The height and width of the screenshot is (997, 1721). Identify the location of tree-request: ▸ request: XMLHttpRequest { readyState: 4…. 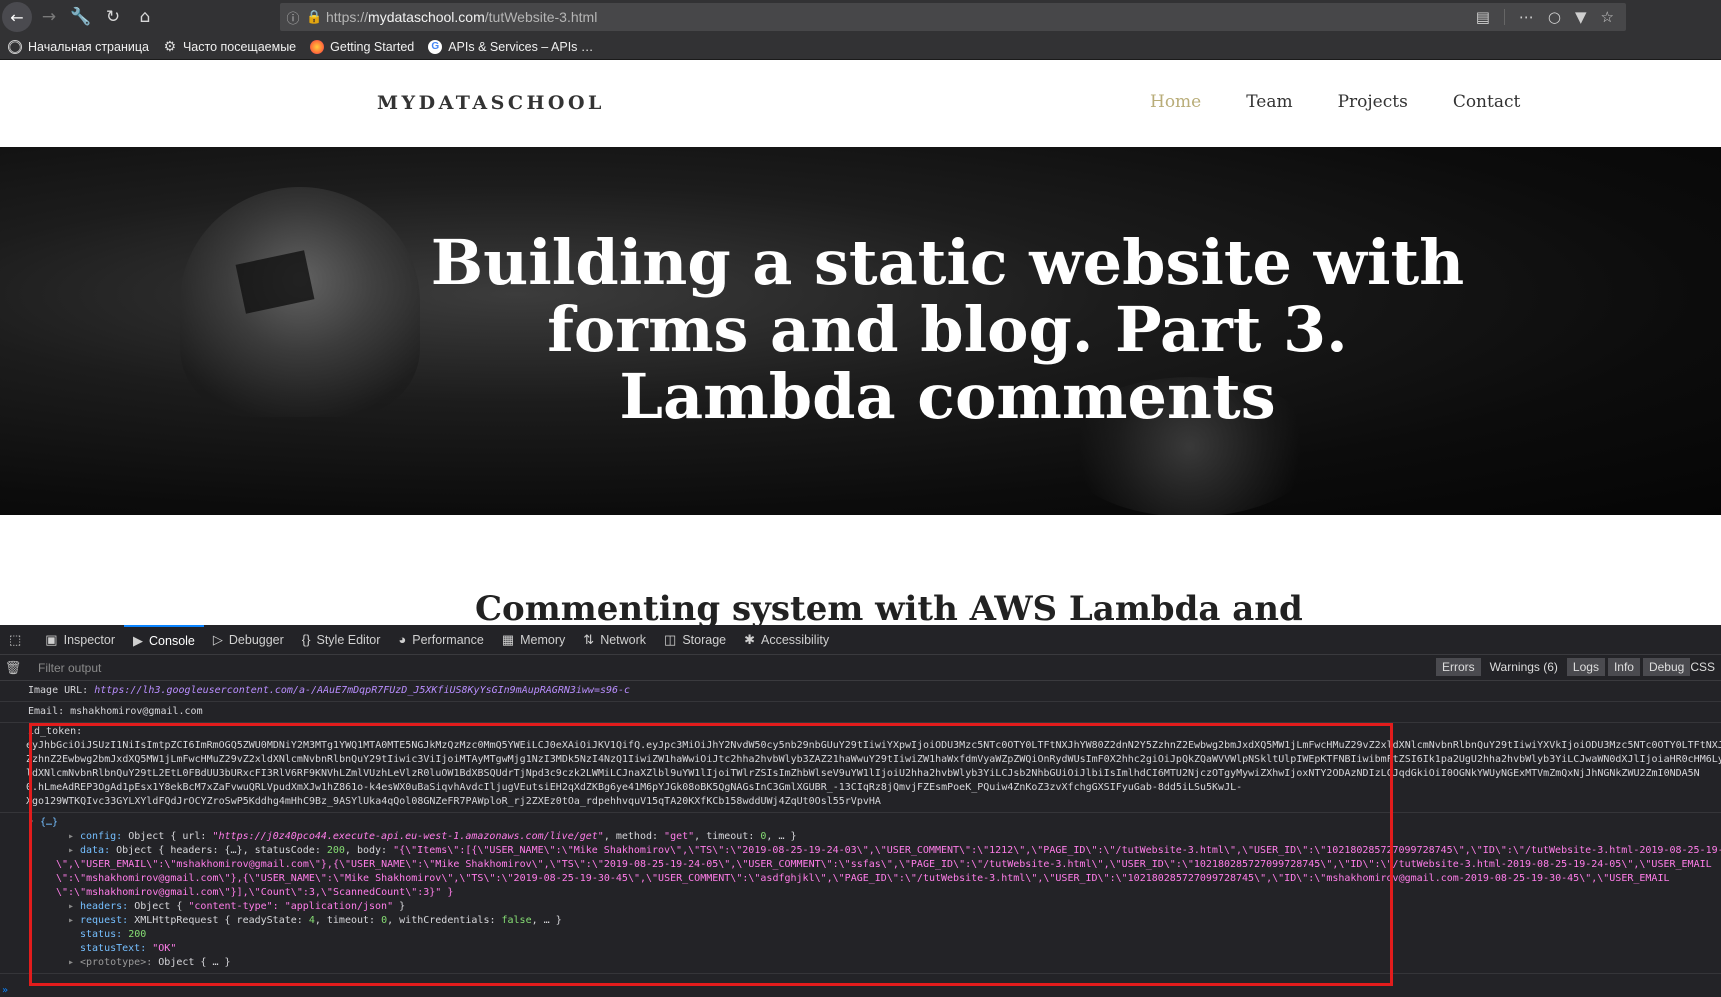
(894, 921).